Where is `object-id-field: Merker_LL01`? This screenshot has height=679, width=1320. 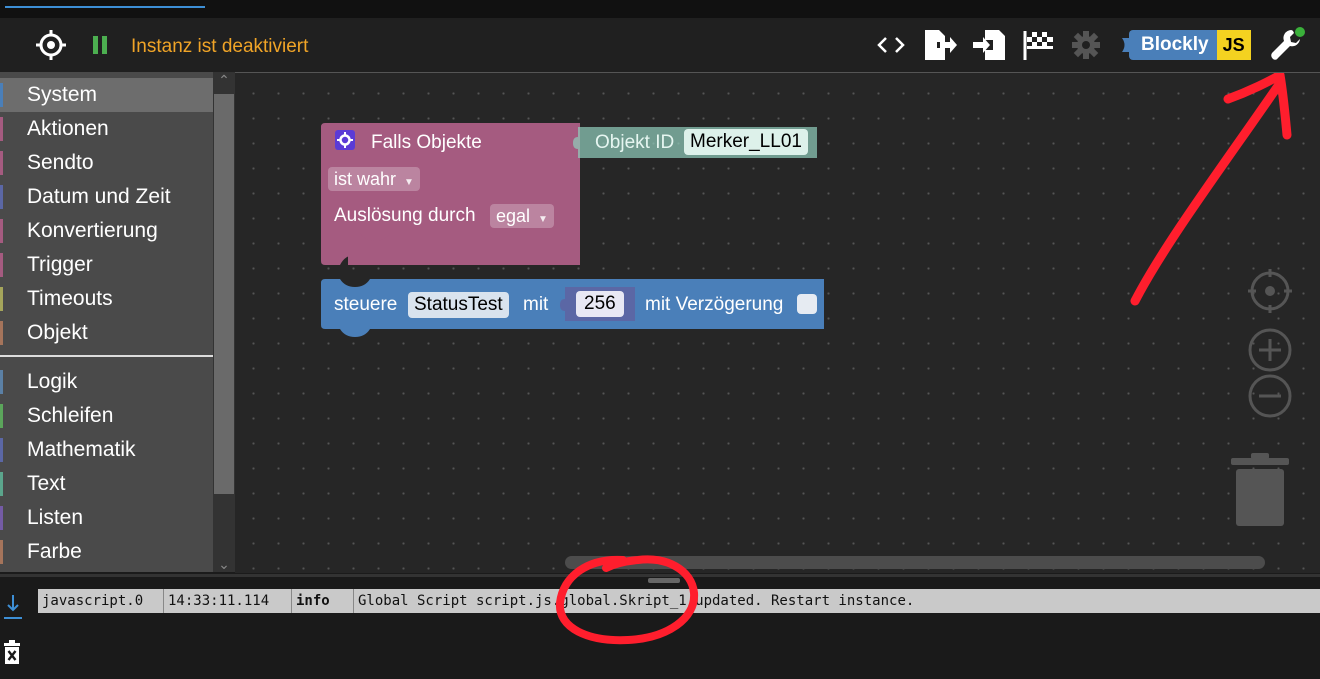
object-id-field: Merker_LL01 is located at coordinates (746, 142).